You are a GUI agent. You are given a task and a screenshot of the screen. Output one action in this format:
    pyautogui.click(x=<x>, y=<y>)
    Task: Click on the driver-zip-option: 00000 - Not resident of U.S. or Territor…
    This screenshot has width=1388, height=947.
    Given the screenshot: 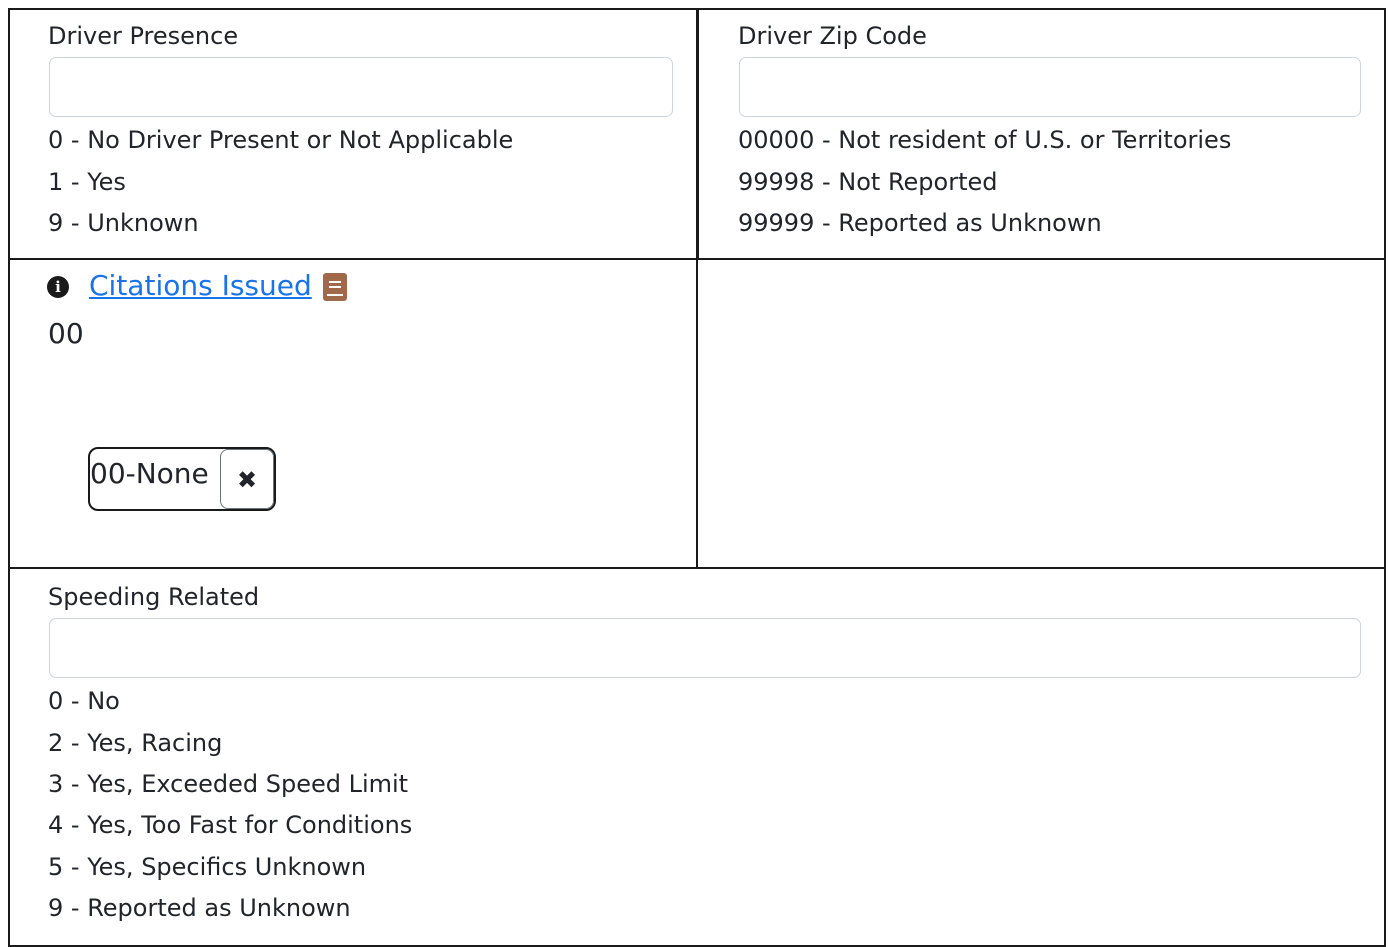 What is the action you would take?
    pyautogui.click(x=985, y=140)
    